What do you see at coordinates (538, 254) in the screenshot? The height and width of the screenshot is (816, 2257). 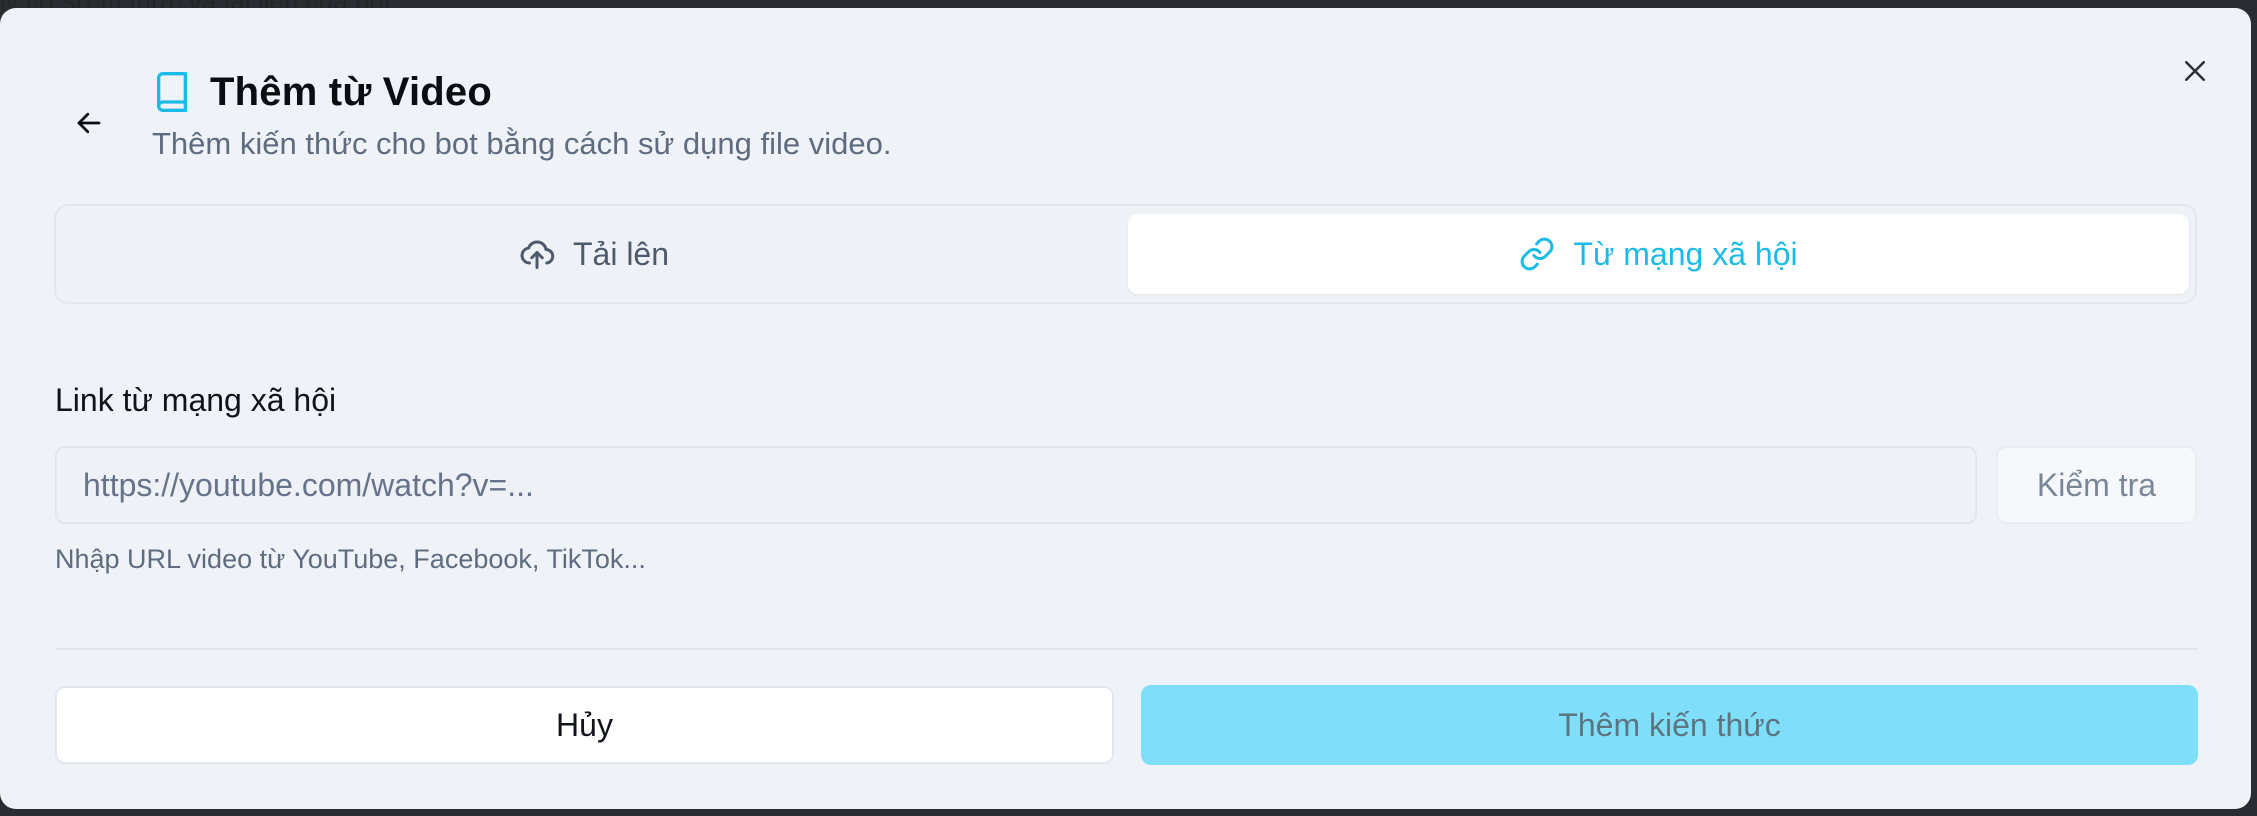 I see `cloud-upload-icon` at bounding box center [538, 254].